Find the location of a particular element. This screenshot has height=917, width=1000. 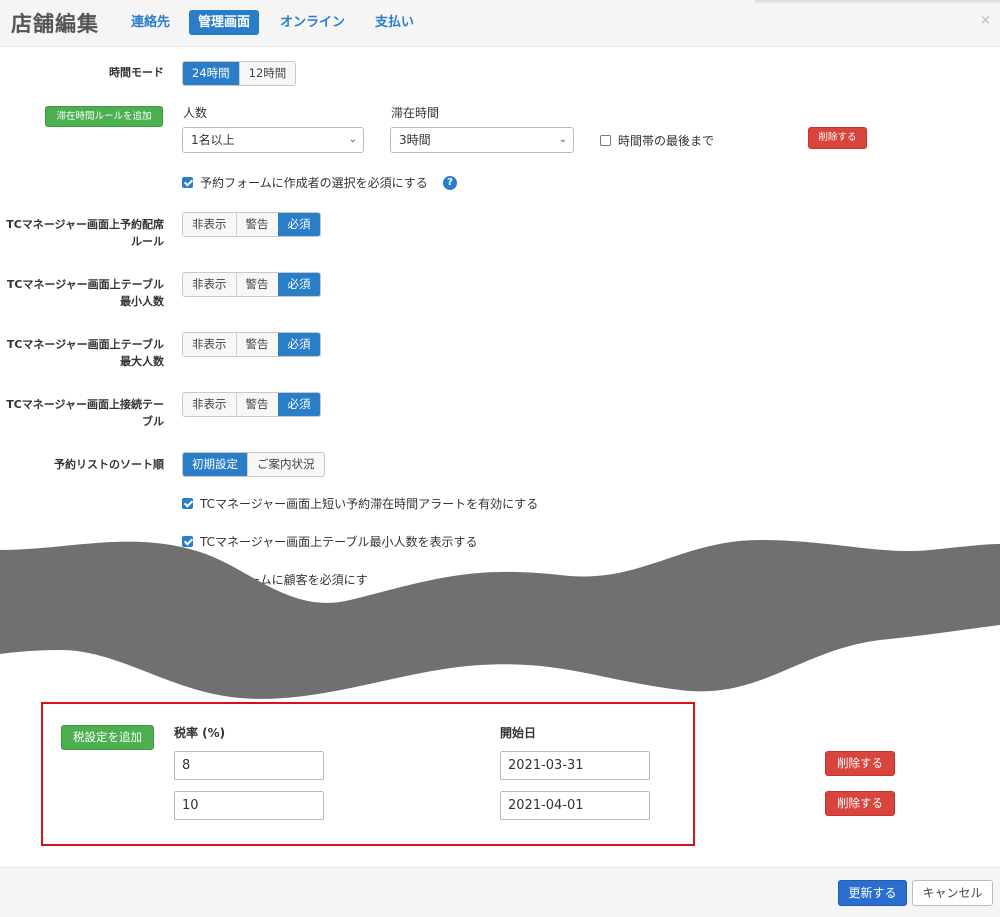

min-people-label: TCマネージャー画面上テーブル最小人数 is located at coordinates (85, 293).